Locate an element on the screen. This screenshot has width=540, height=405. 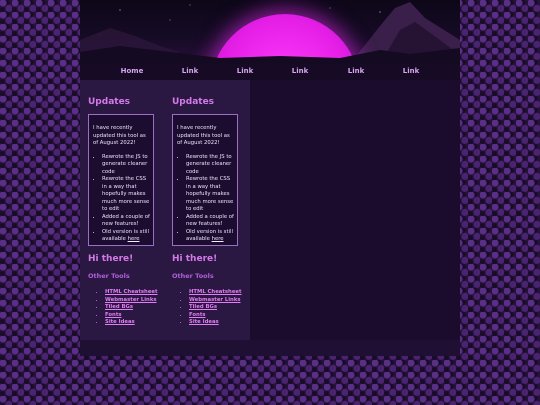
nav-link-5: Link is located at coordinates (411, 71).